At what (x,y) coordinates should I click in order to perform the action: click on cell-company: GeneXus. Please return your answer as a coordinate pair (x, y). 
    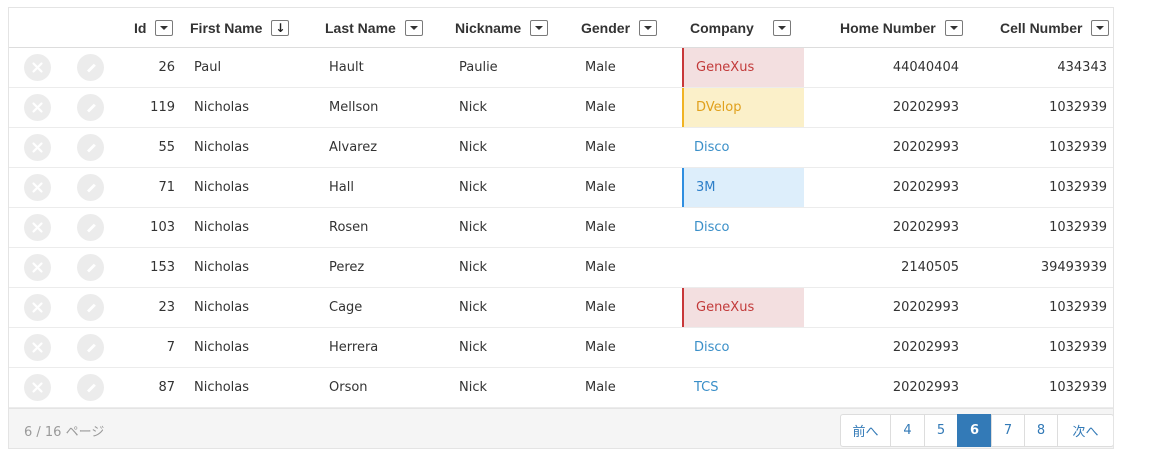
    Looking at the image, I should click on (743, 307).